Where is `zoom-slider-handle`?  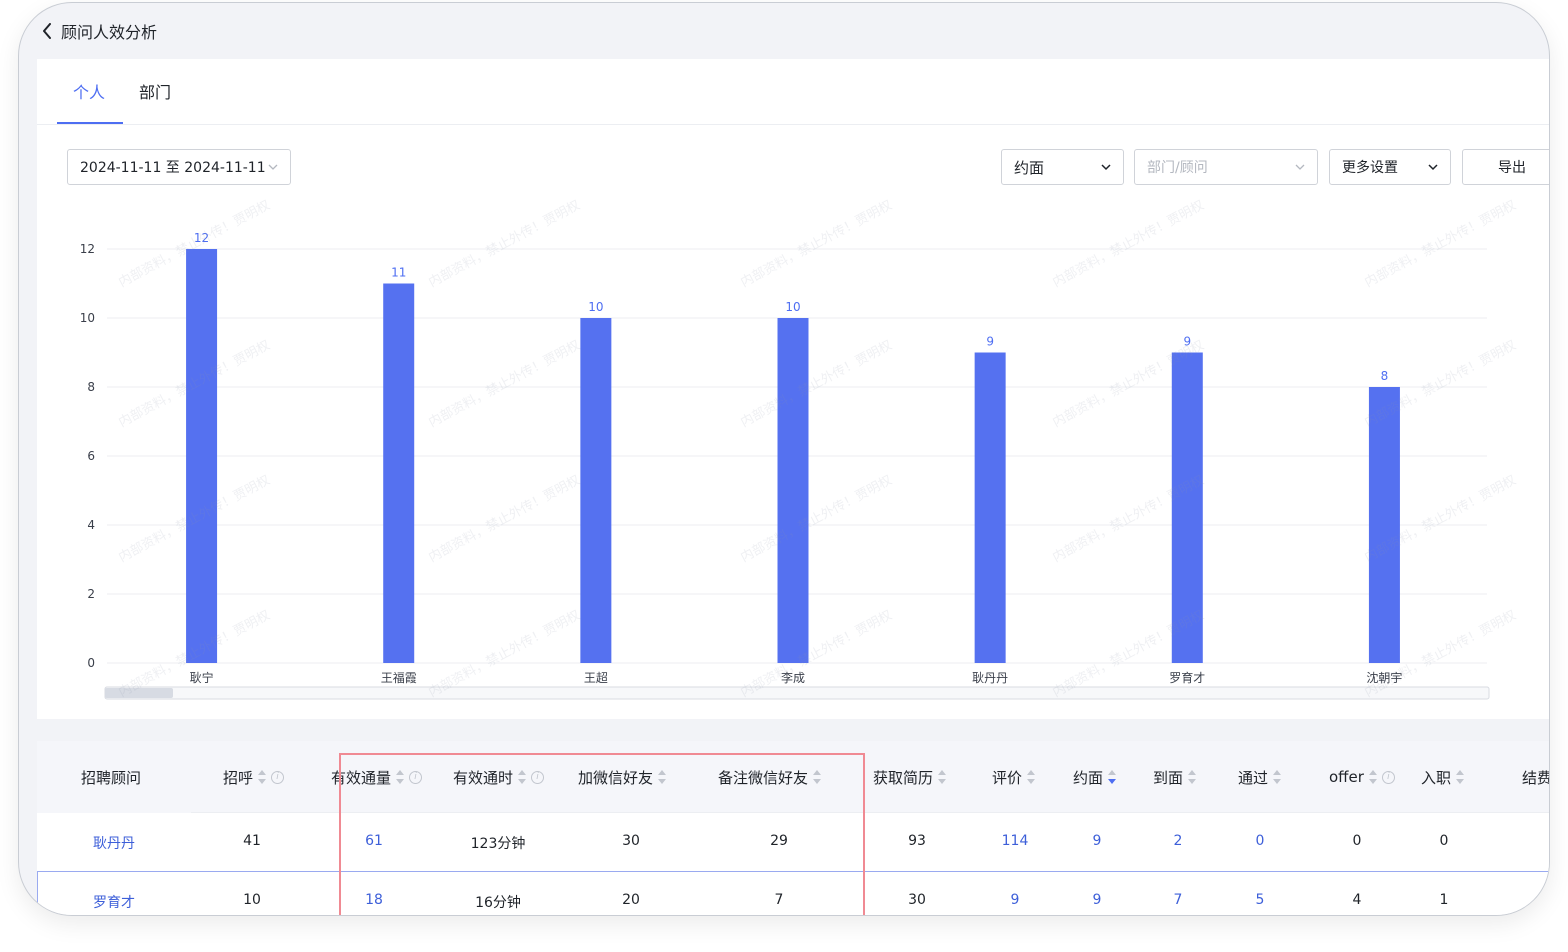
zoom-slider-handle is located at coordinates (139, 693).